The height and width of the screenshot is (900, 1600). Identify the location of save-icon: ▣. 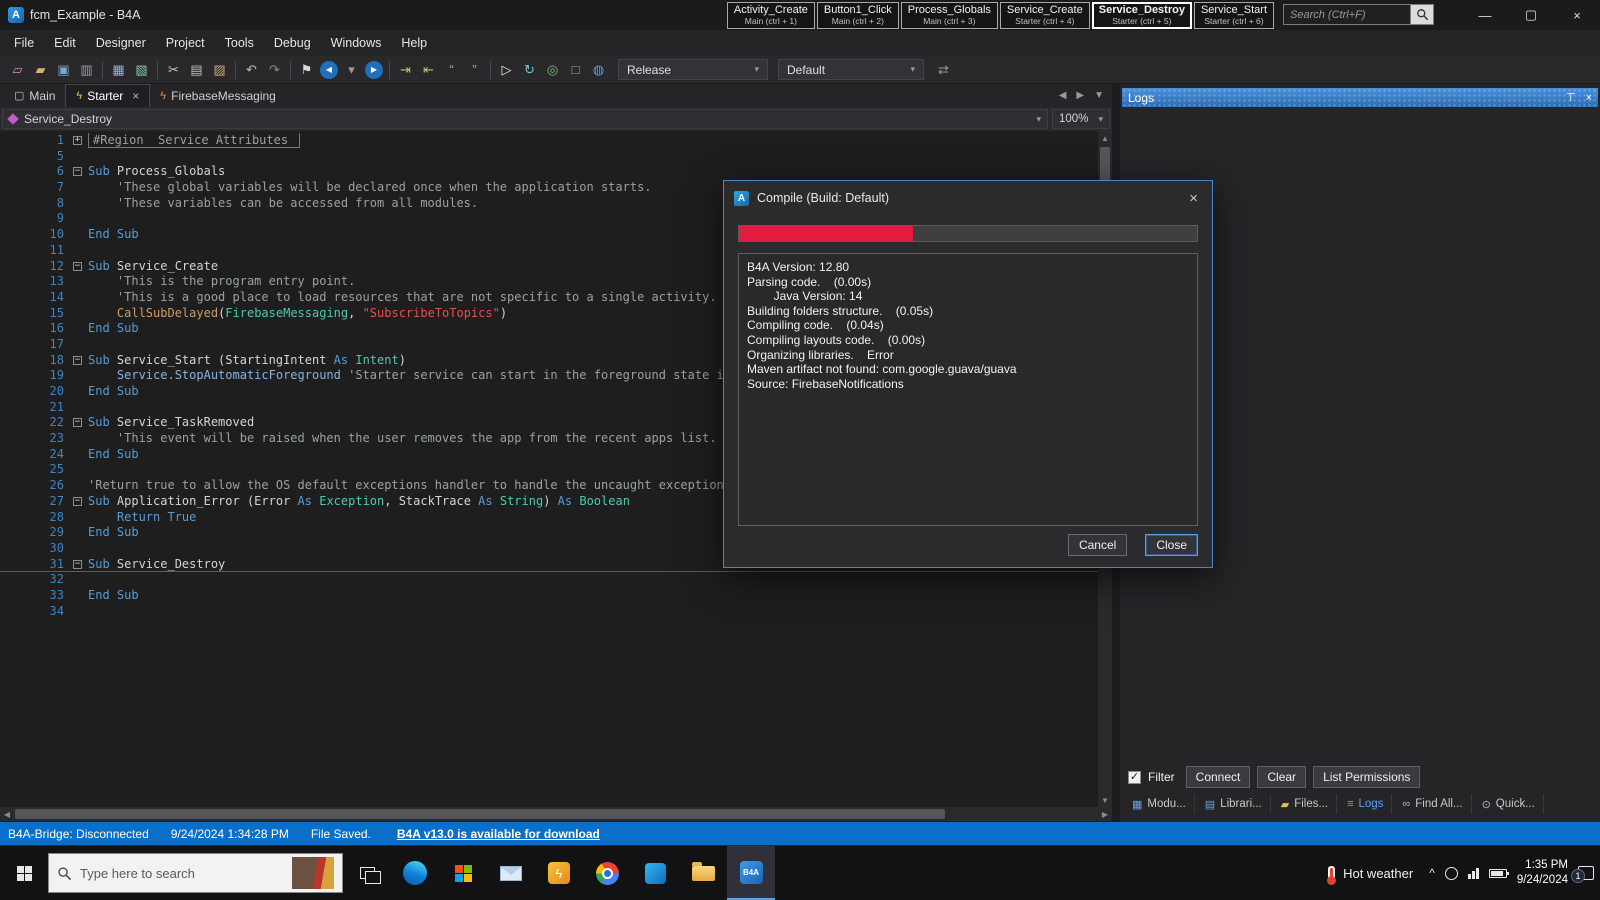
(63, 70).